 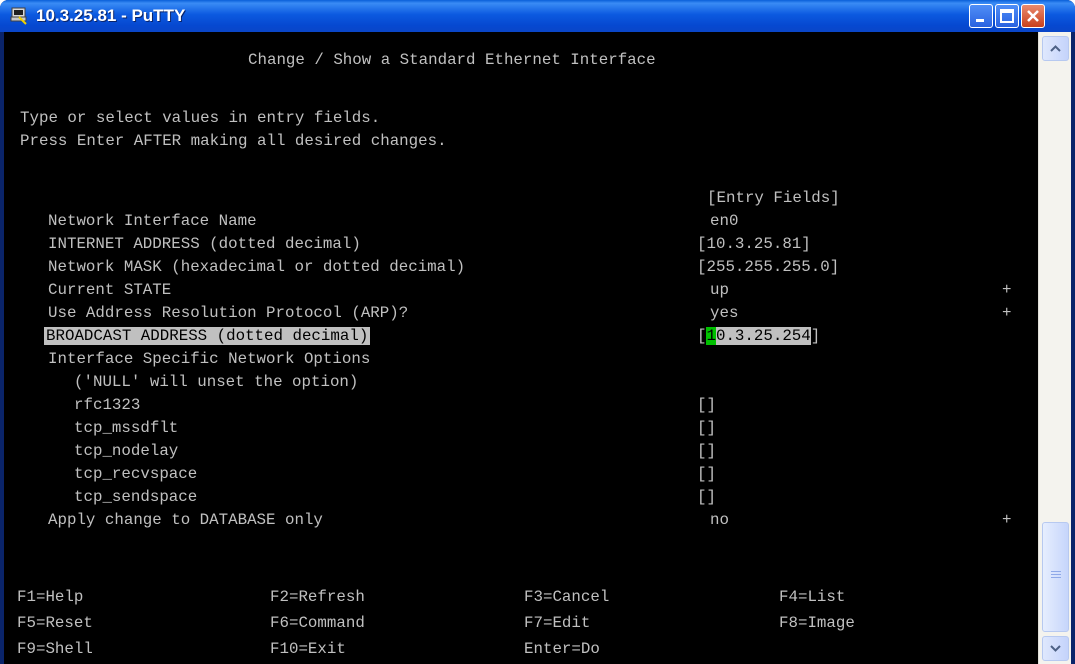 What do you see at coordinates (812, 597) in the screenshot?
I see `function-key-f4: F4=List` at bounding box center [812, 597].